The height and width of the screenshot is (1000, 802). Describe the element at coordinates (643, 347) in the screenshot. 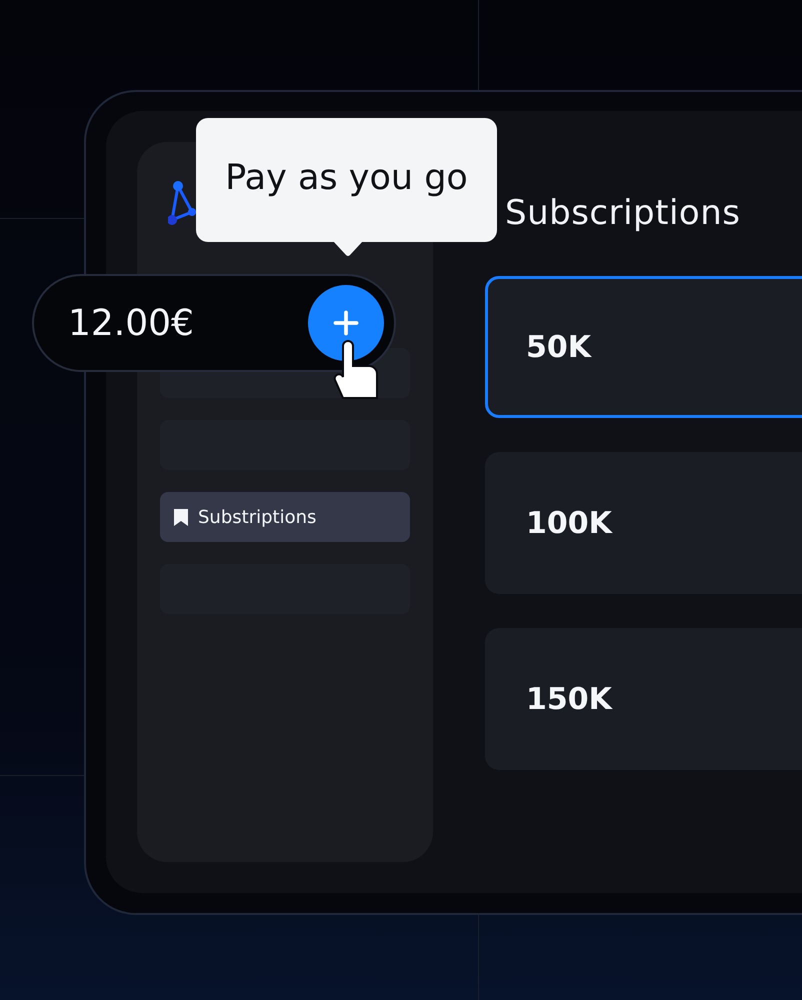

I see `plan-card: 50K` at that location.